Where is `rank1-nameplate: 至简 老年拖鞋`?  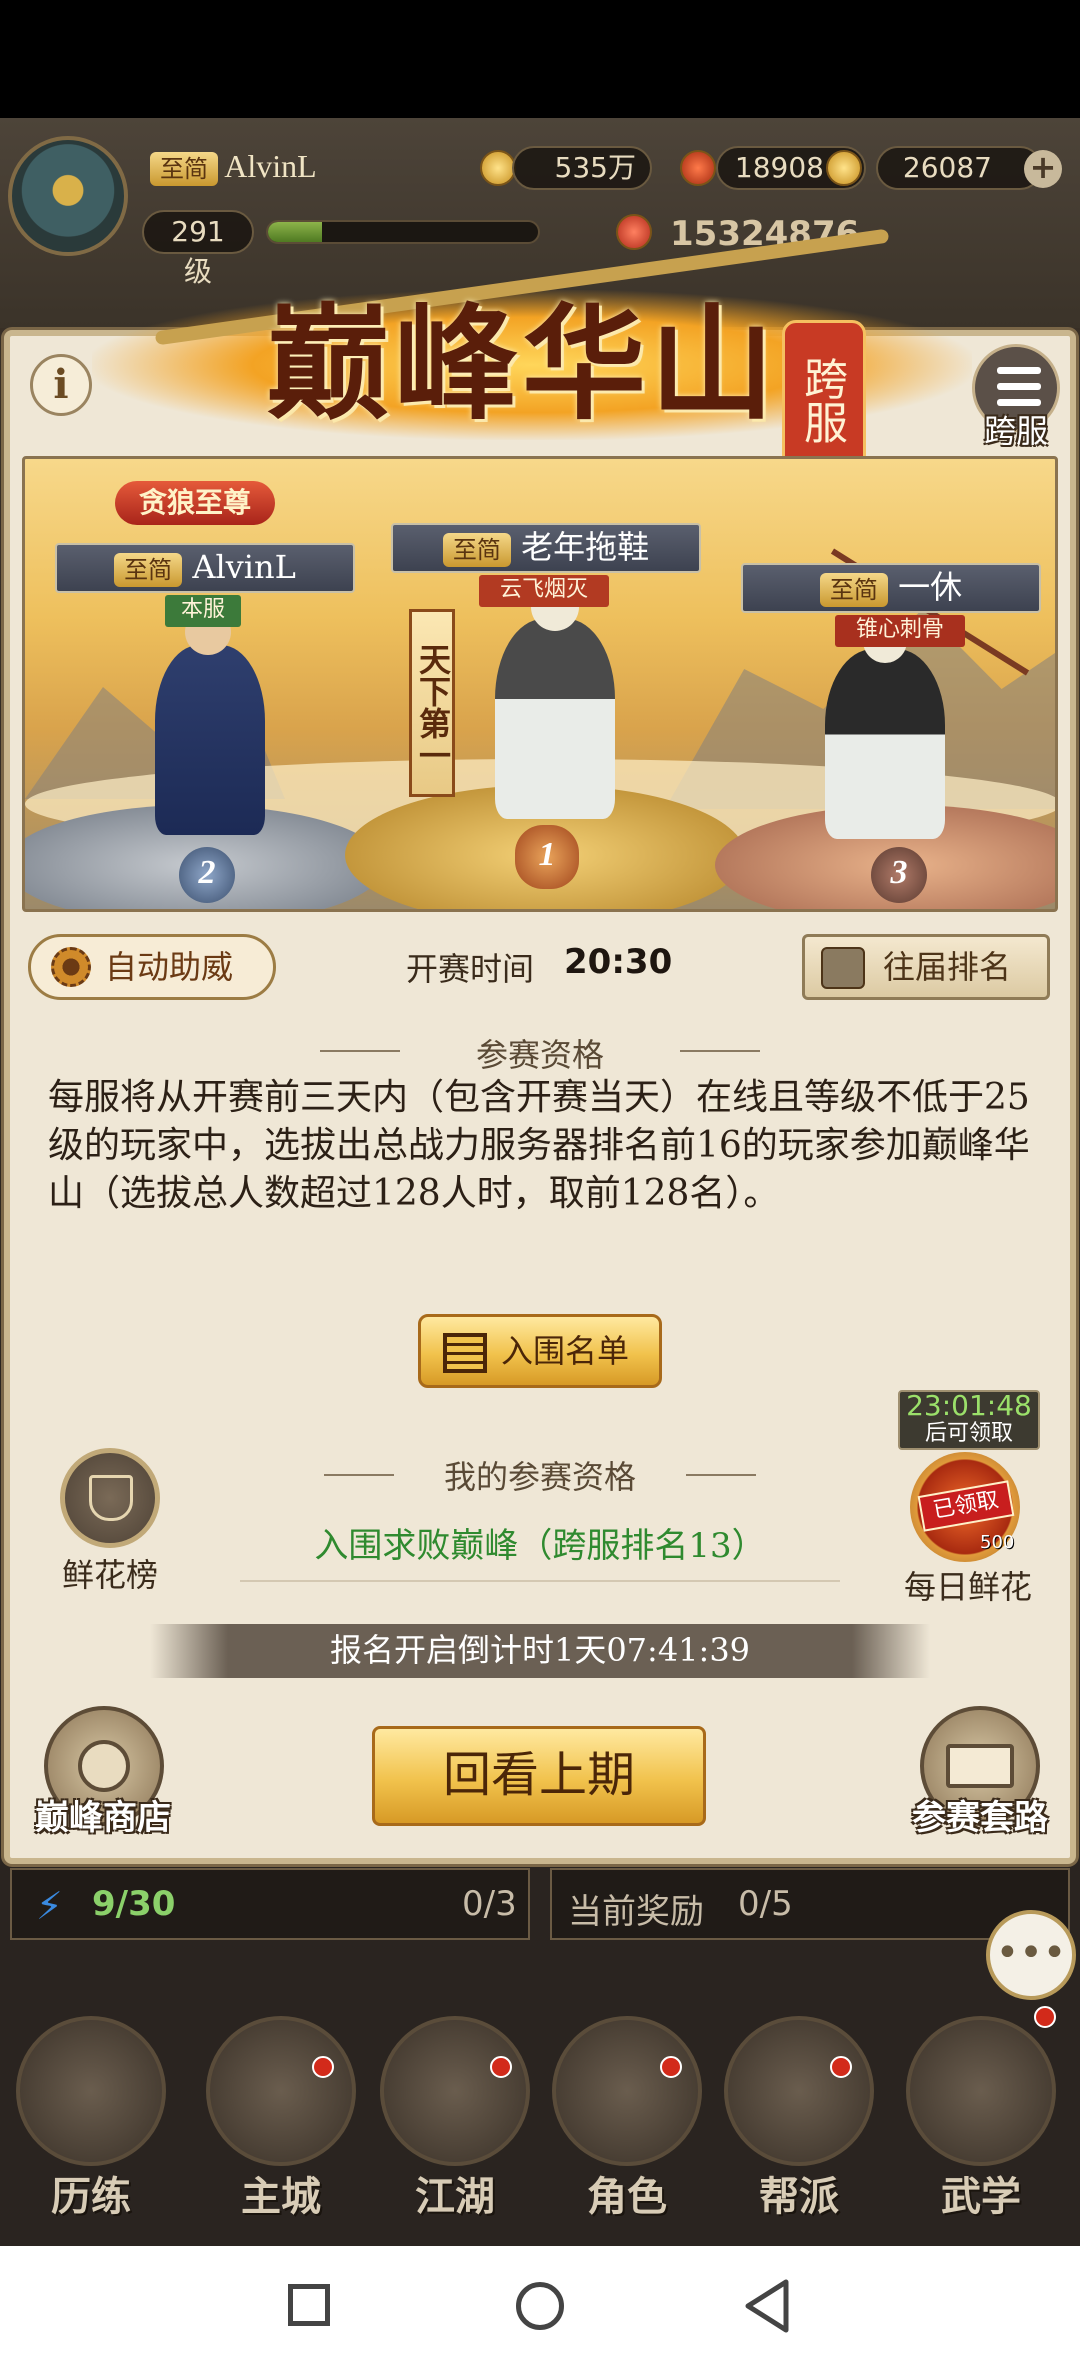 rank1-nameplate: 至简 老年拖鞋 is located at coordinates (546, 548).